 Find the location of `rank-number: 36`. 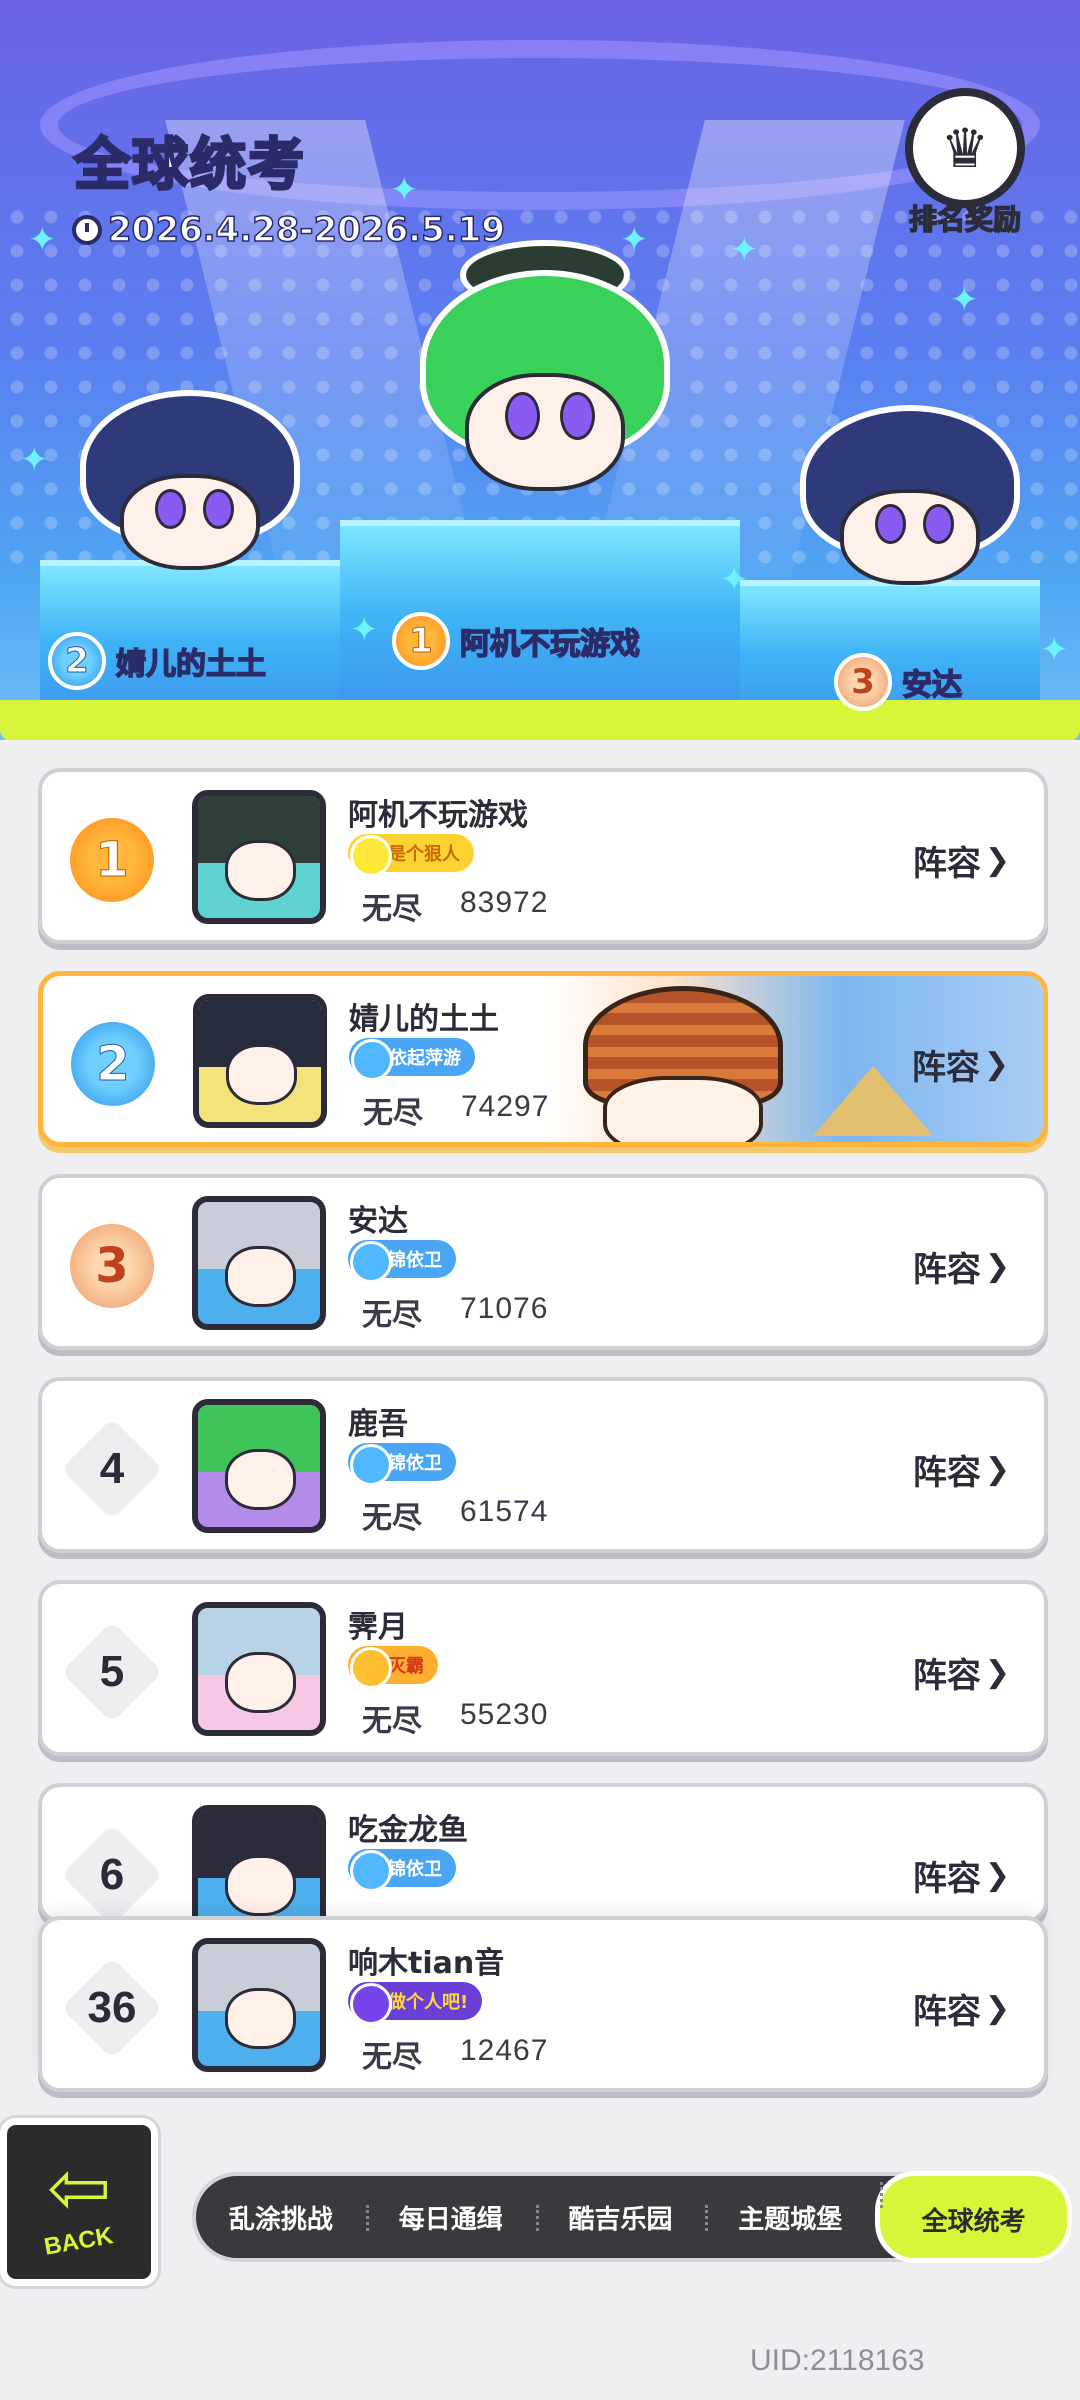

rank-number: 36 is located at coordinates (112, 2007).